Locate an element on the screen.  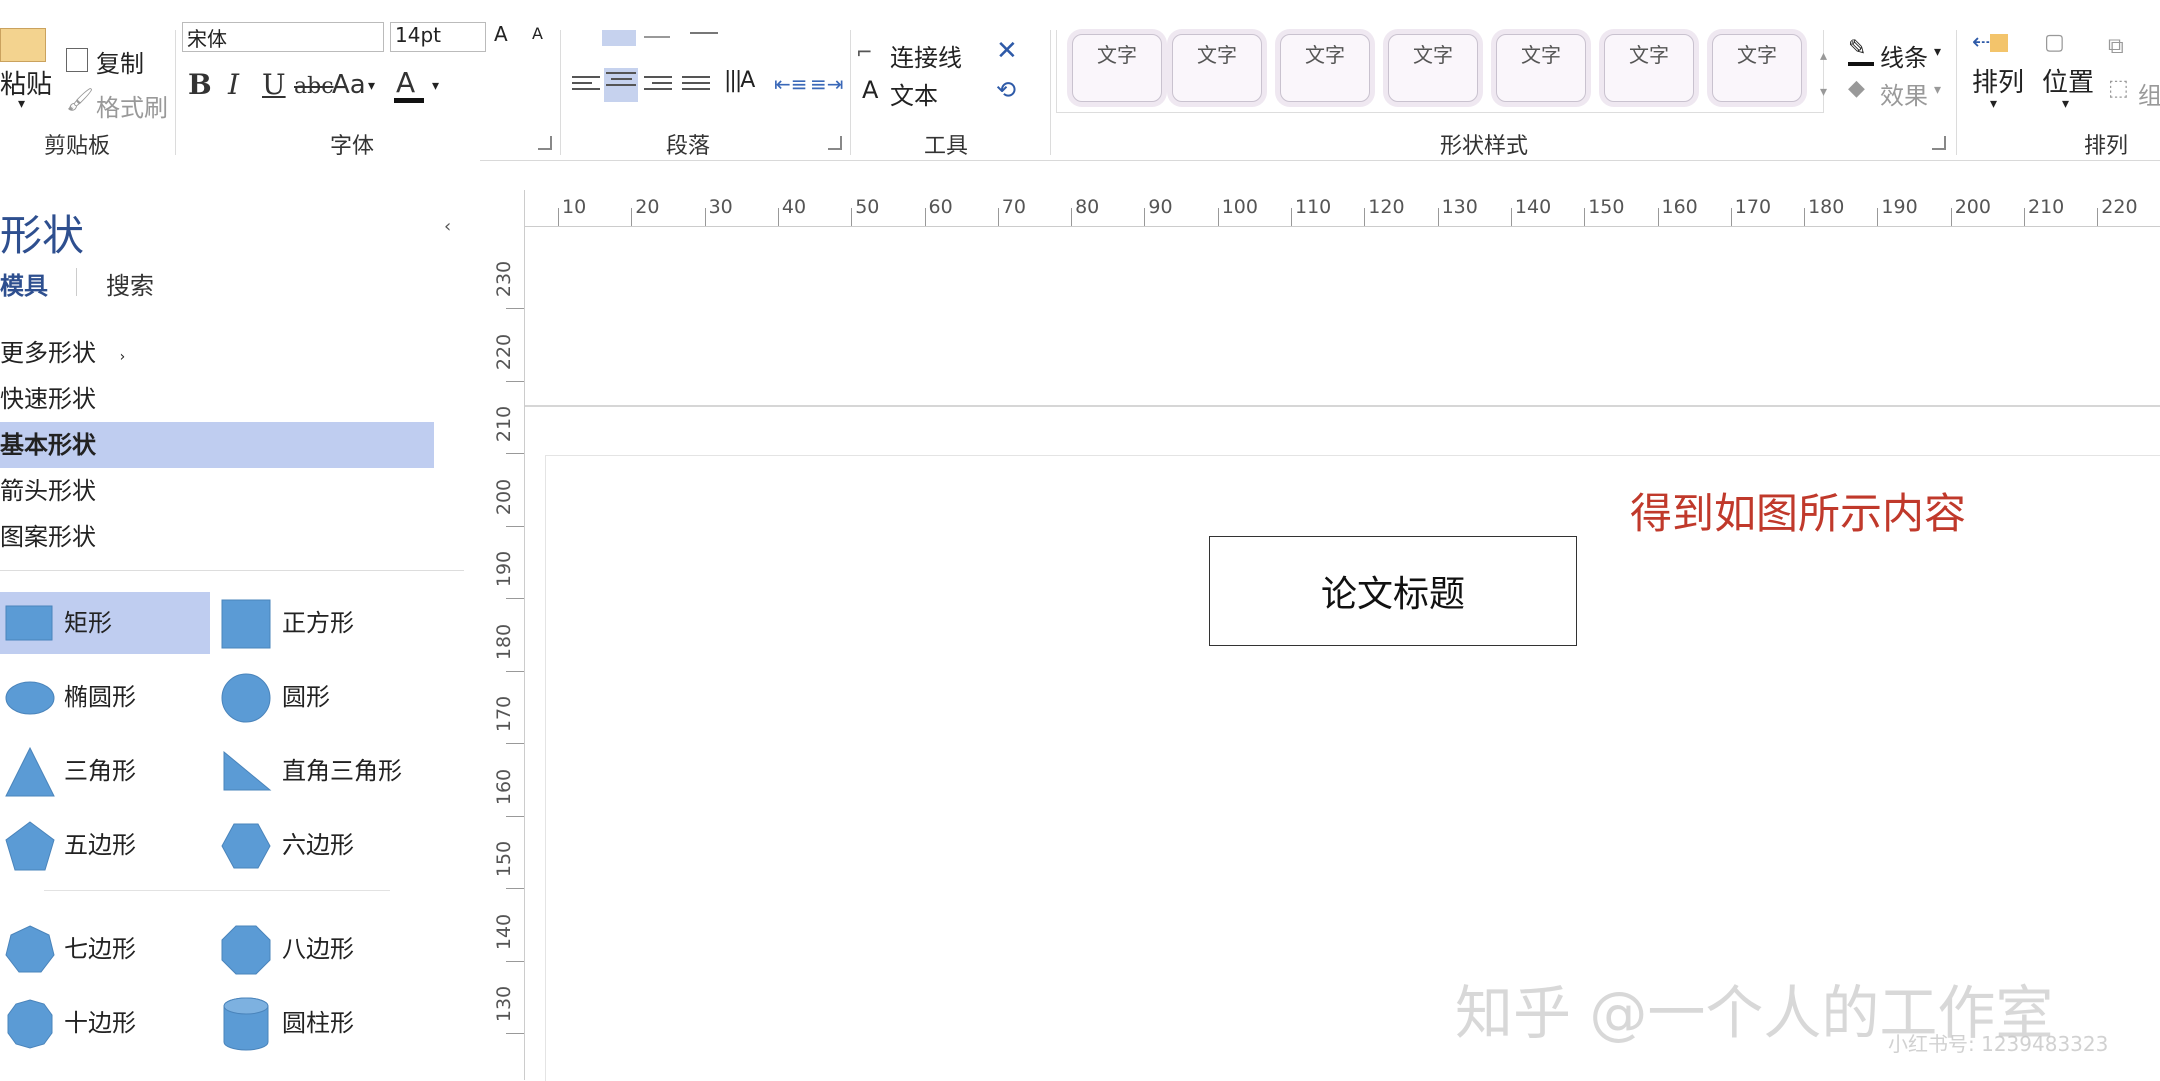
italic-button: I is located at coordinates (233, 84).